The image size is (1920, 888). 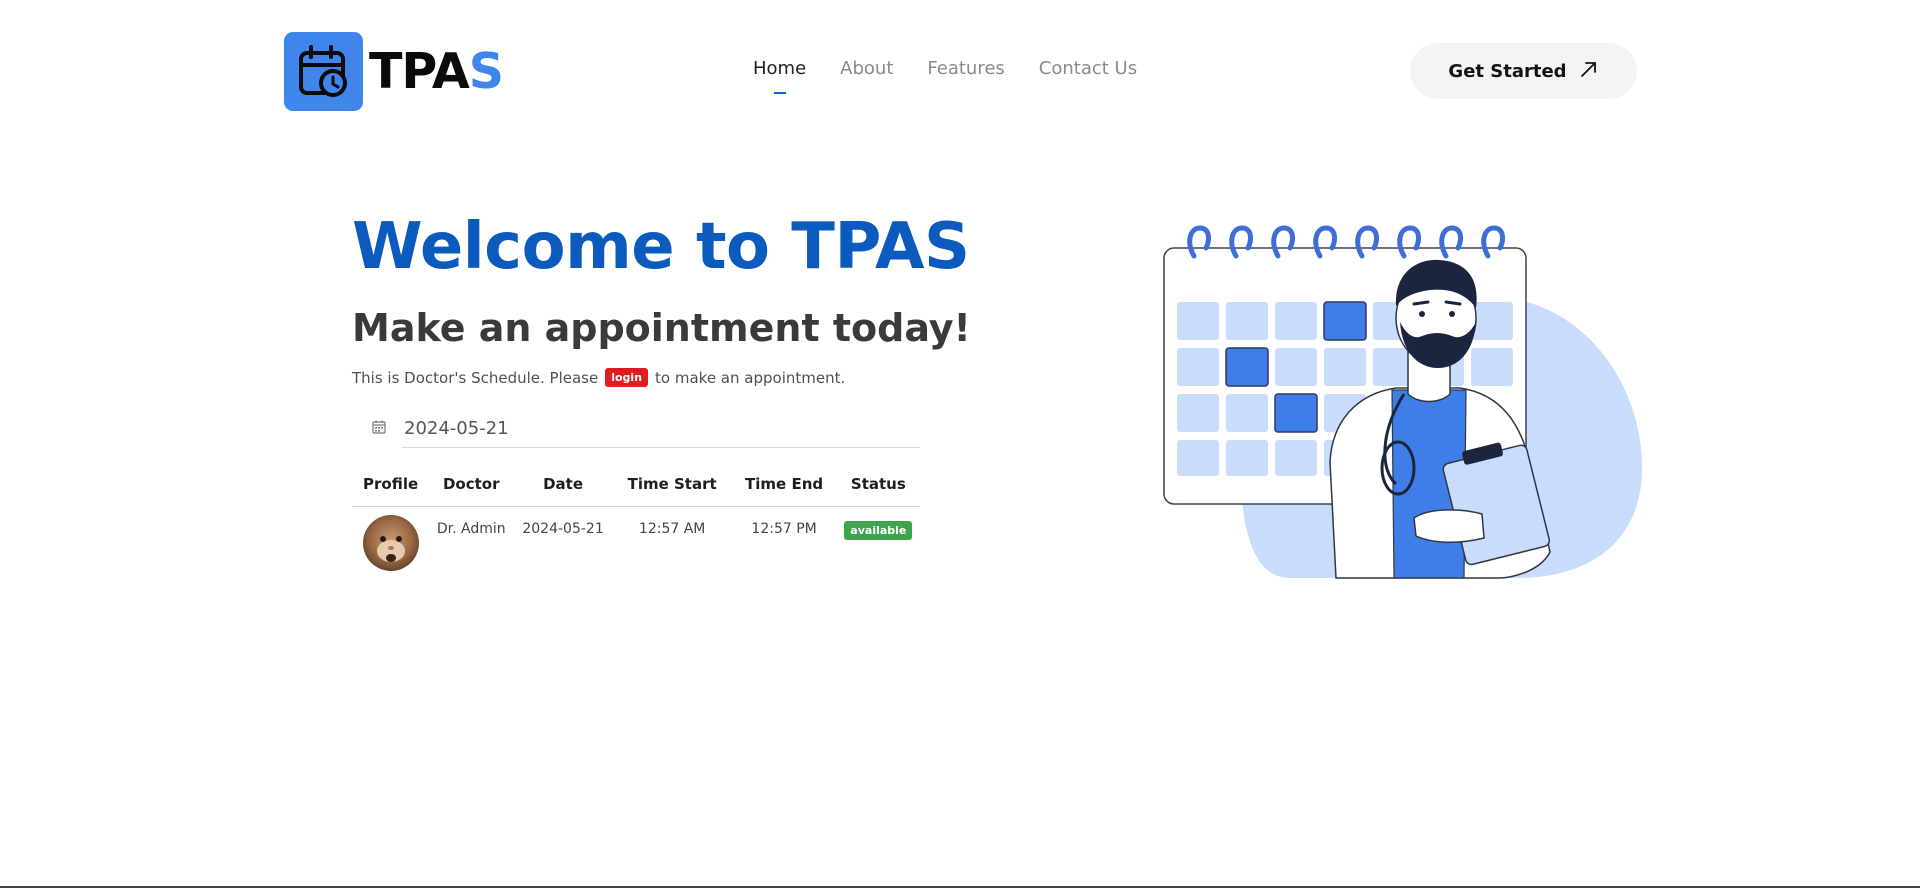 What do you see at coordinates (750, 377) in the screenshot?
I see `schedule-note-after: to make an appointment.` at bounding box center [750, 377].